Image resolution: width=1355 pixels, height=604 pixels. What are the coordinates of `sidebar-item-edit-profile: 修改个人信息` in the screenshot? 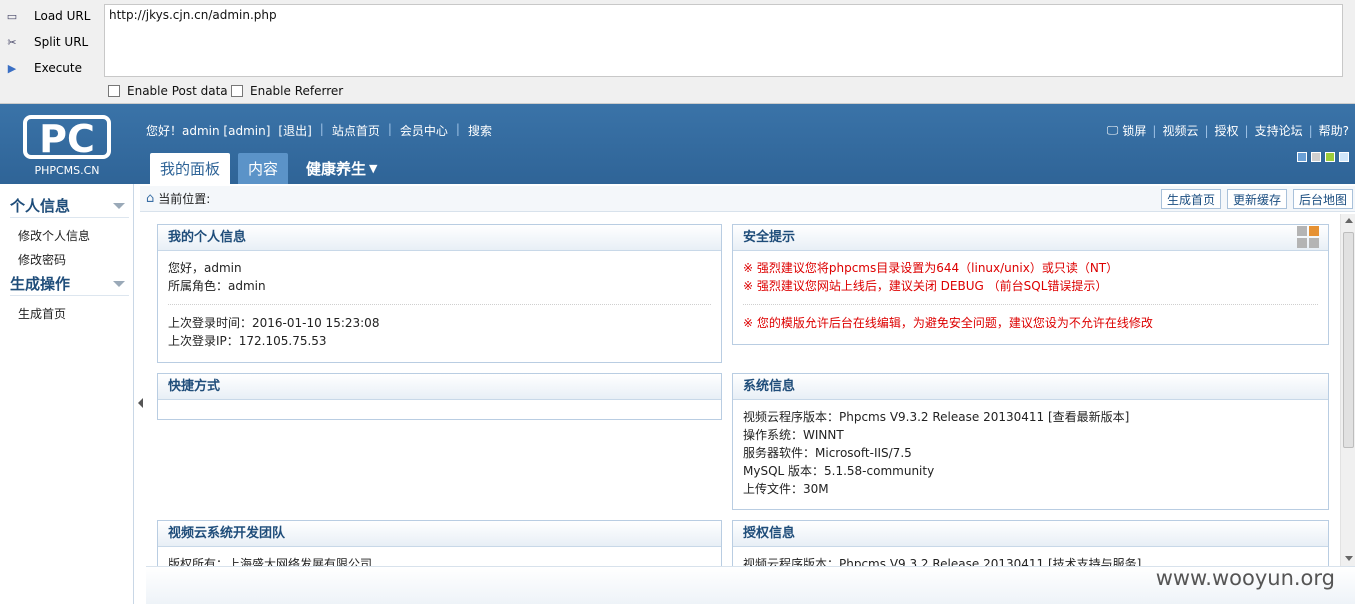 It's located at (66, 236).